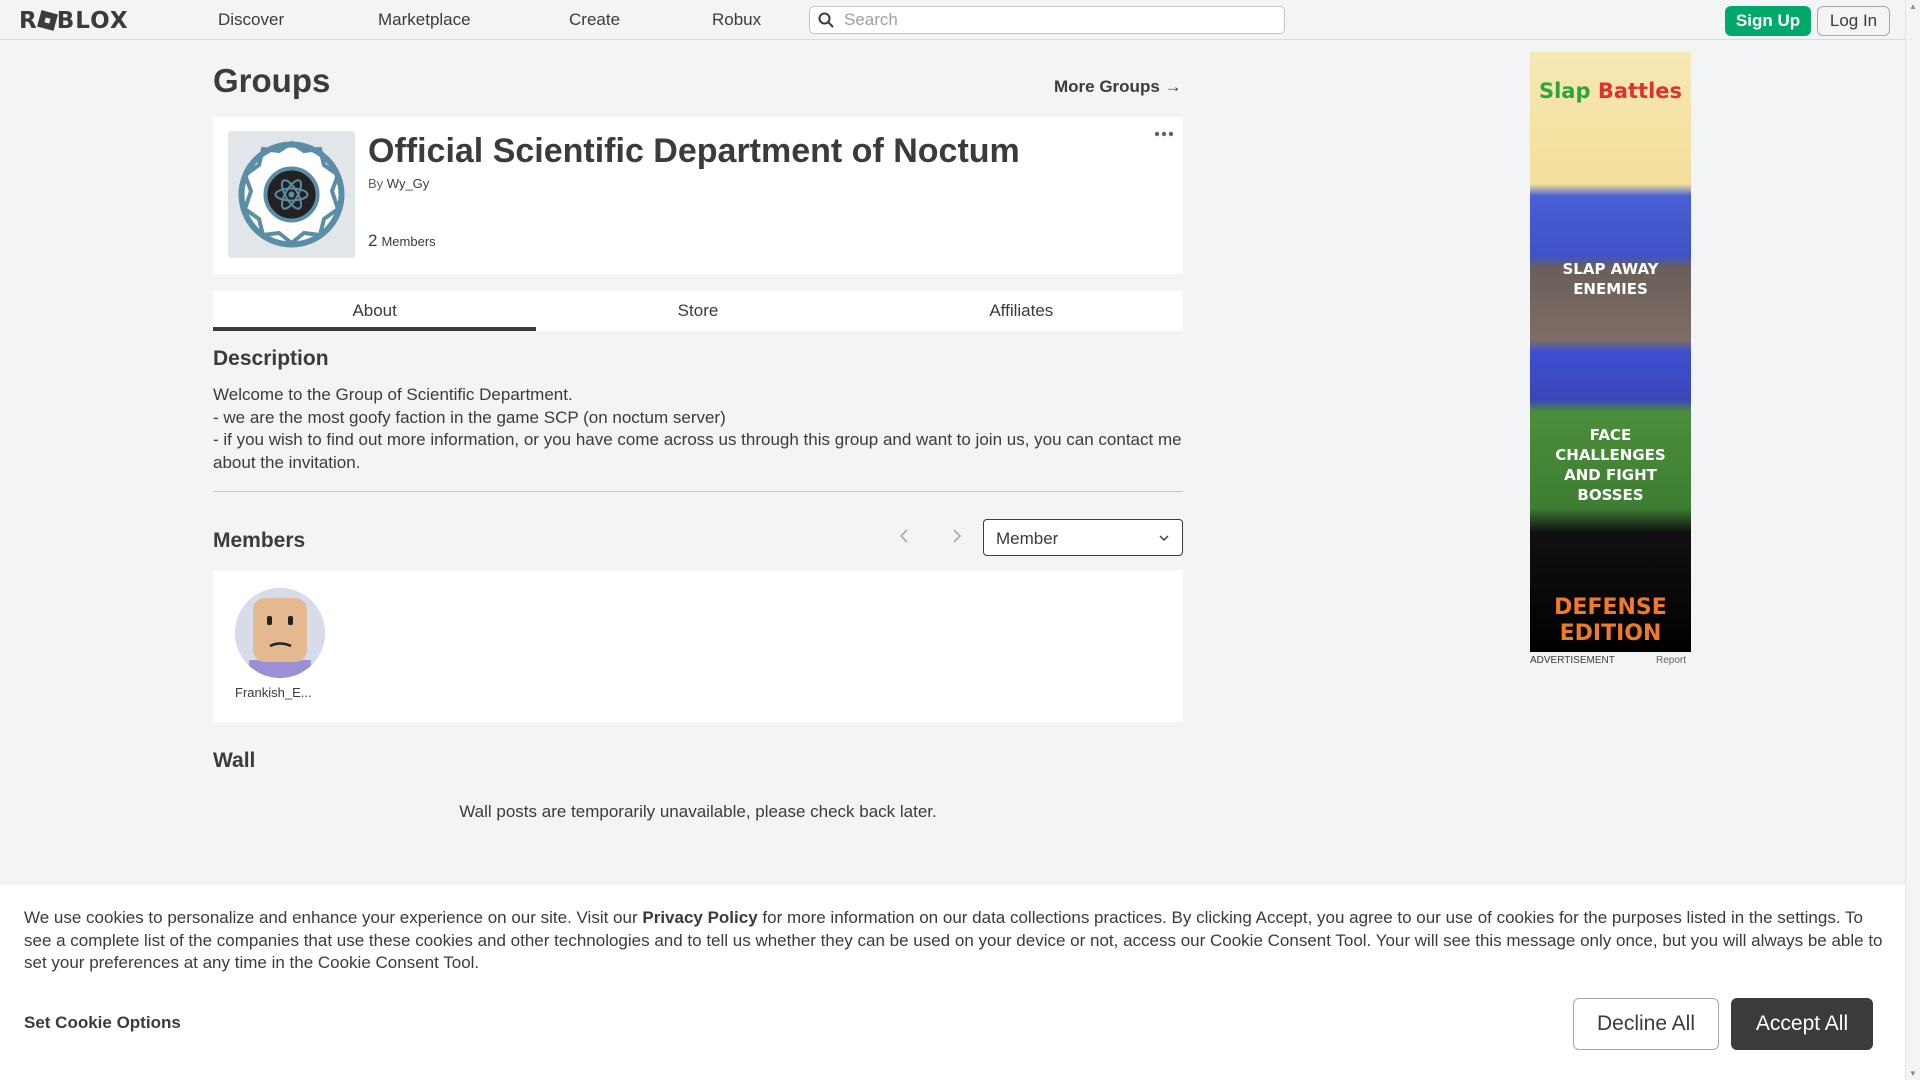 Image resolution: width=1920 pixels, height=1080 pixels. Describe the element at coordinates (1640, 91) in the screenshot. I see `ad-title-b: Battles` at that location.